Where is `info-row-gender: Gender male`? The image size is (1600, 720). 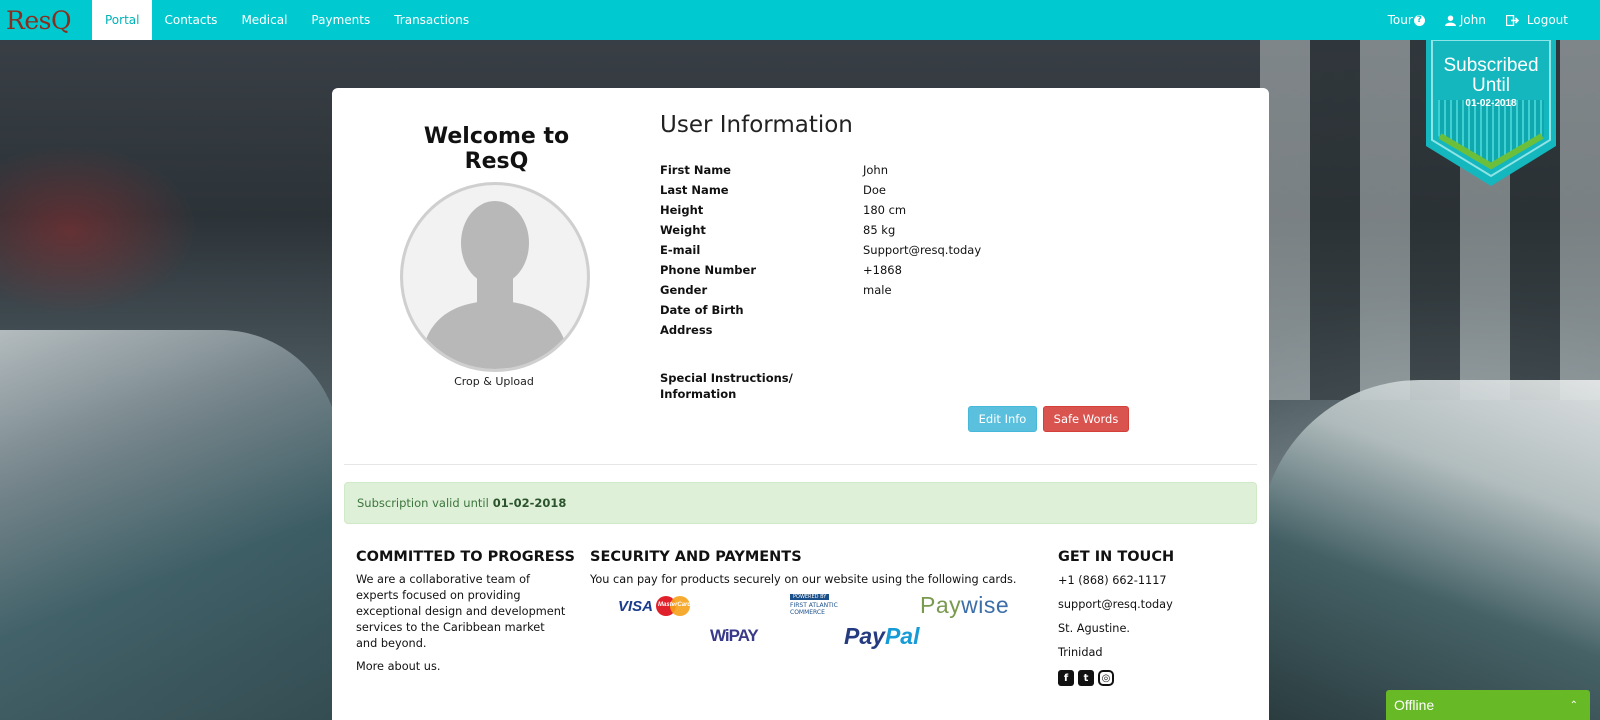 info-row-gender: Gender male is located at coordinates (890, 290).